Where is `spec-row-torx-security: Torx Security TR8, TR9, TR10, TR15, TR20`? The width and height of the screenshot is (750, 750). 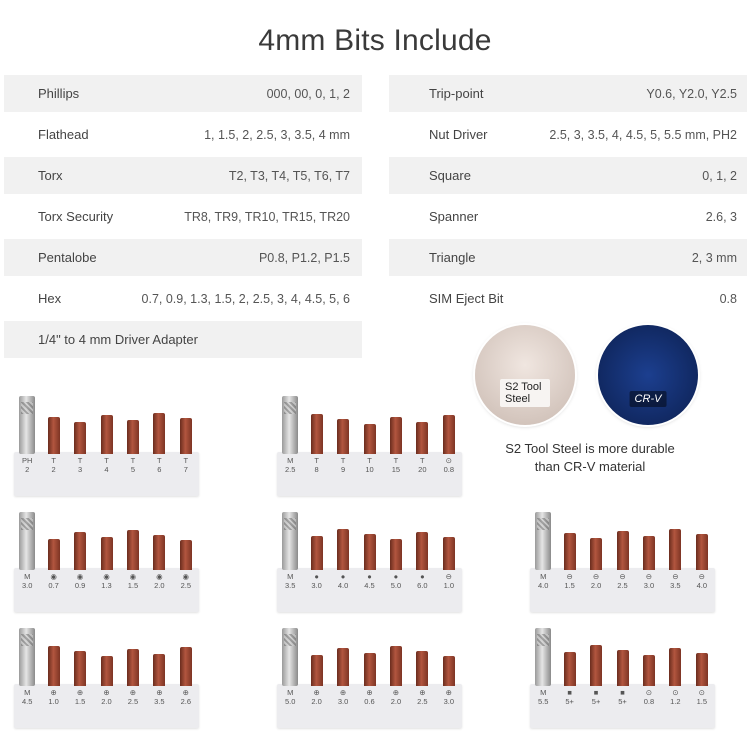 spec-row-torx-security: Torx Security TR8, TR9, TR10, TR15, TR20 is located at coordinates (183, 216).